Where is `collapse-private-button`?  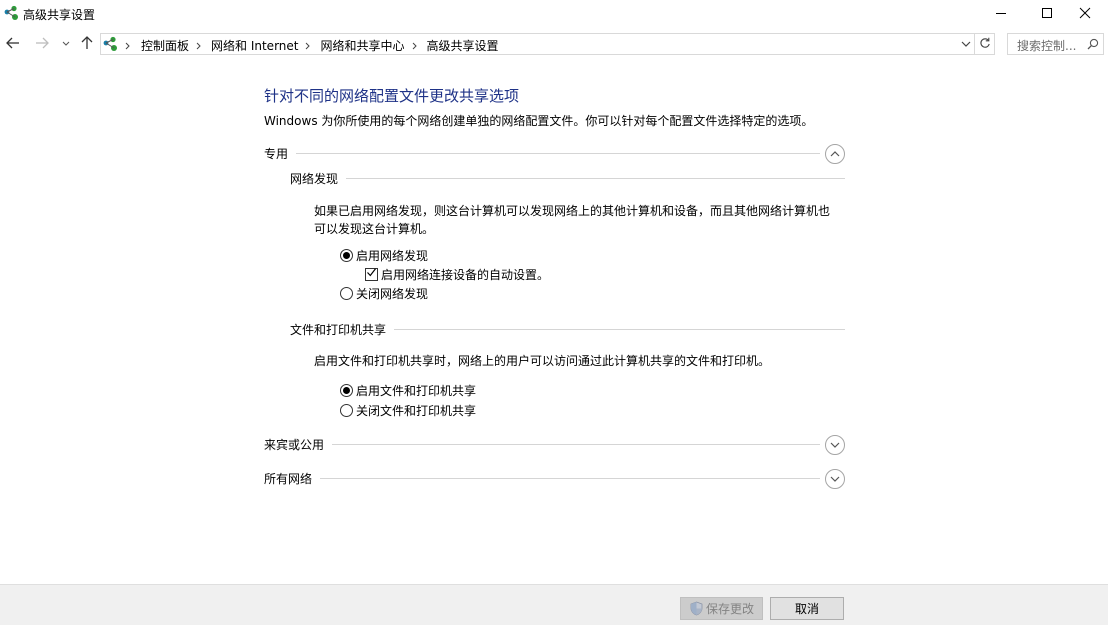
collapse-private-button is located at coordinates (835, 154).